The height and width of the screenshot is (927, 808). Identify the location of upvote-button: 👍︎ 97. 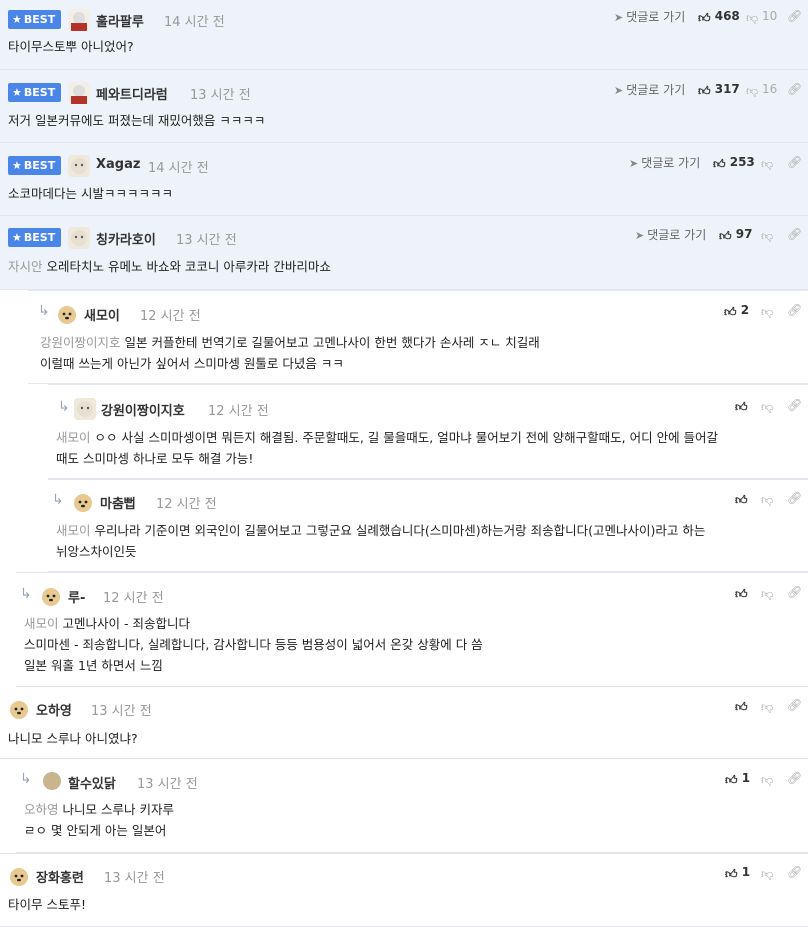
(735, 235).